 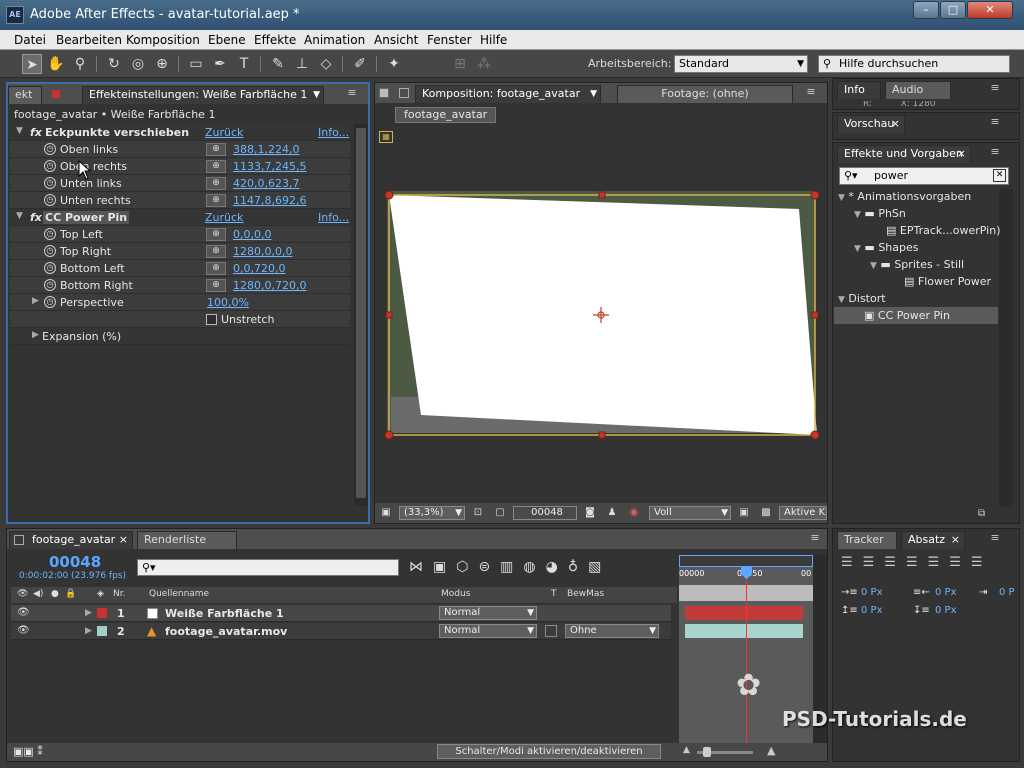 I want to click on corner-handle-top-right, so click(x=815, y=195).